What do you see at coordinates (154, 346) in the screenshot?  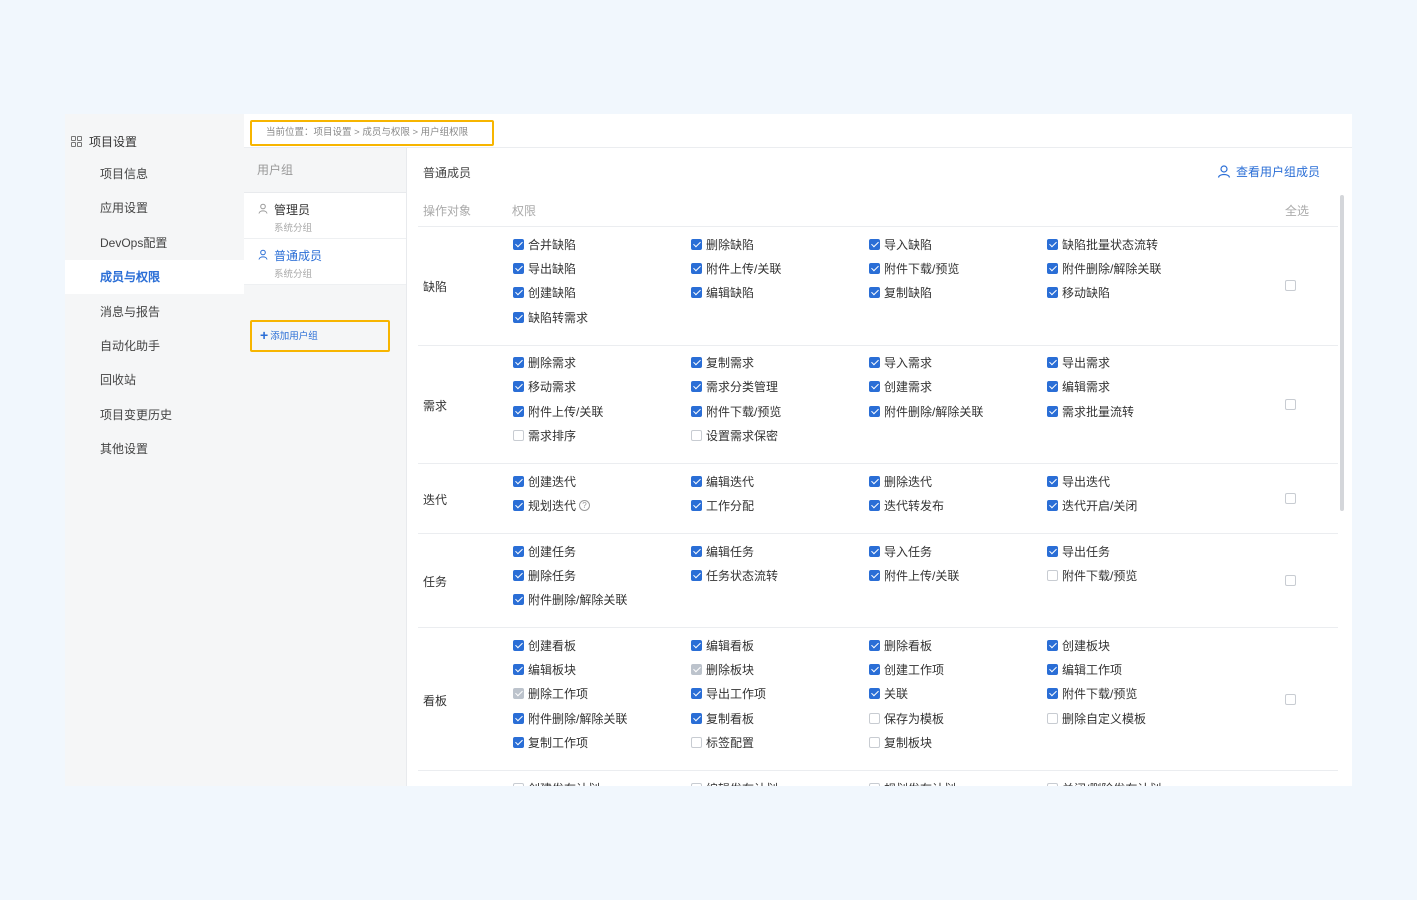 I see `sidebar-item: 自动化助手` at bounding box center [154, 346].